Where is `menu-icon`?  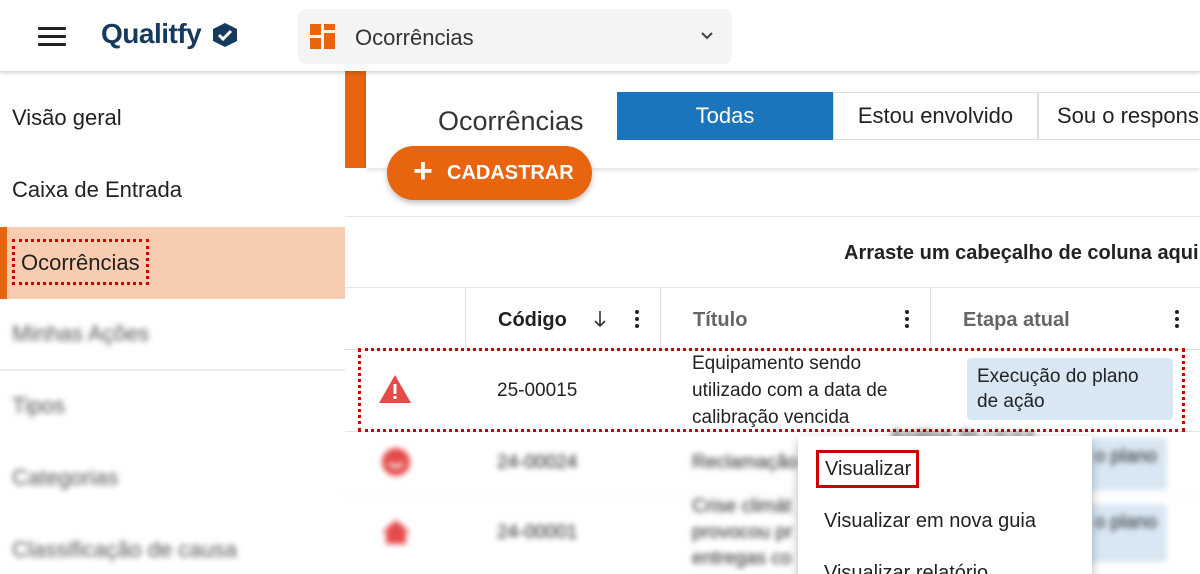 menu-icon is located at coordinates (52, 37).